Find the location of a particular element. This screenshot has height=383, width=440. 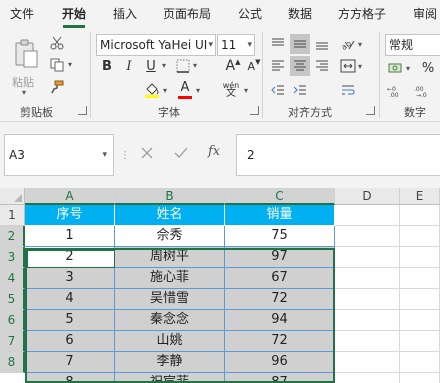

tab-review: 审阅 is located at coordinates (425, 15).